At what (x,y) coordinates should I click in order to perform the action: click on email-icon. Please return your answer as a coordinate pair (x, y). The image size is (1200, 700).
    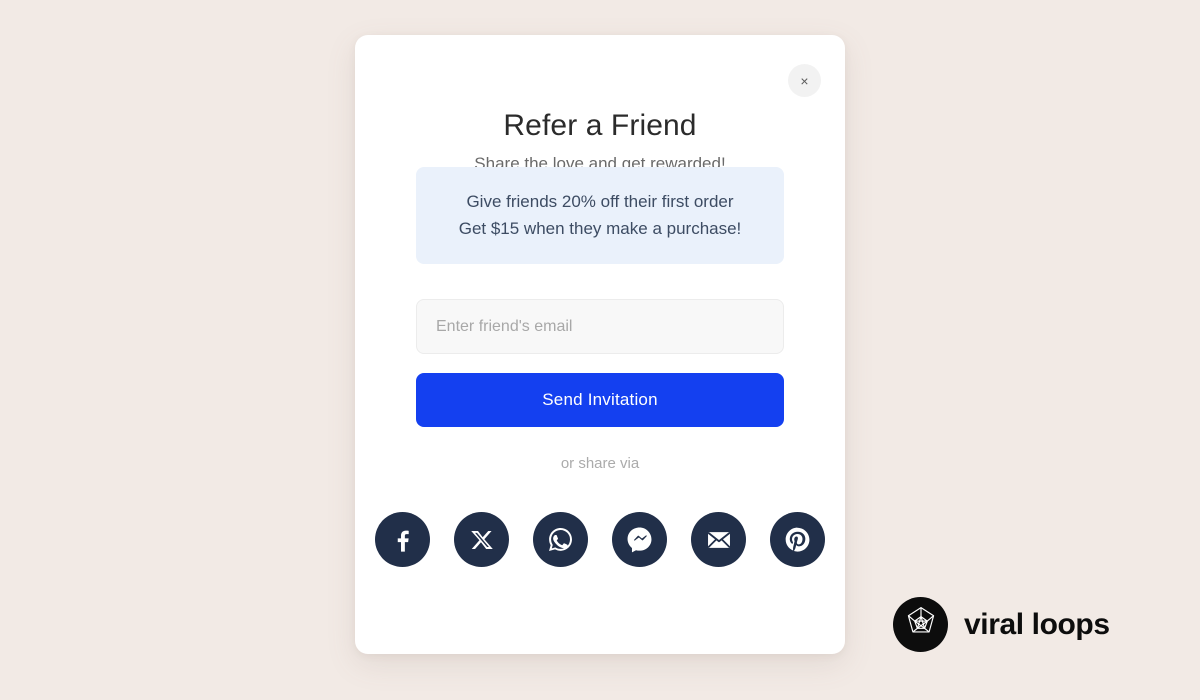
    Looking at the image, I should click on (719, 540).